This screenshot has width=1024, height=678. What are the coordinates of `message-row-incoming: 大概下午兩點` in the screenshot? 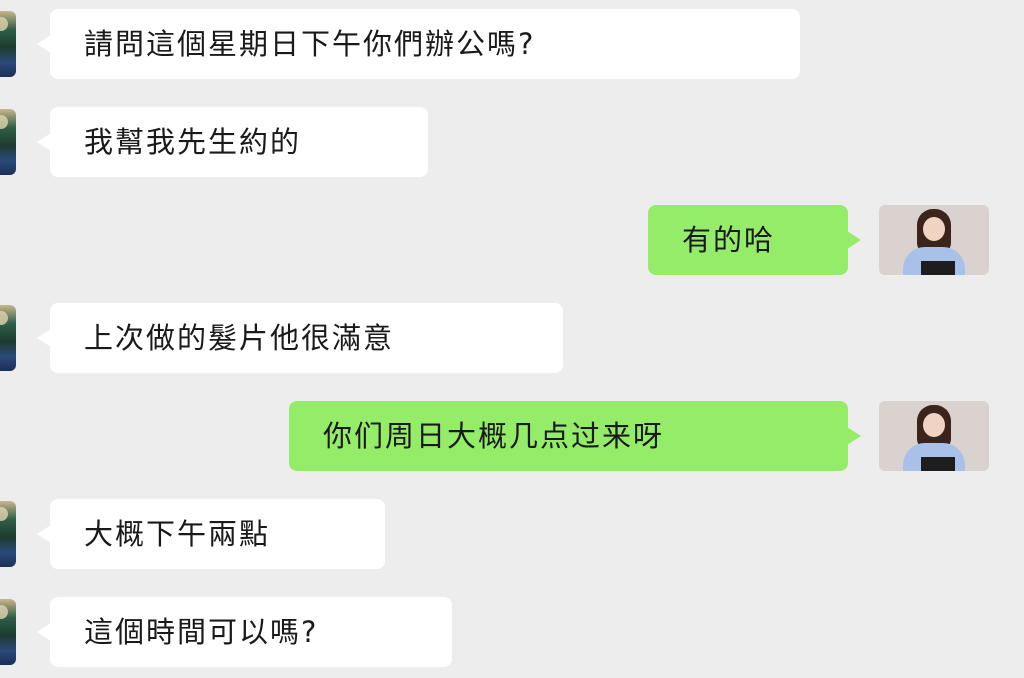 It's located at (512, 534).